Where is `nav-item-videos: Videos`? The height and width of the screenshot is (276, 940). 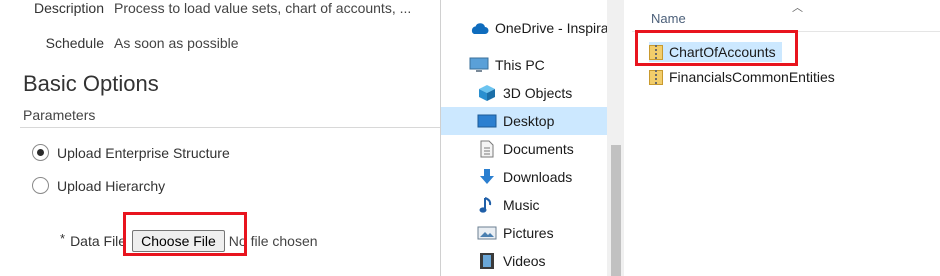 nav-item-videos: Videos is located at coordinates (524, 261).